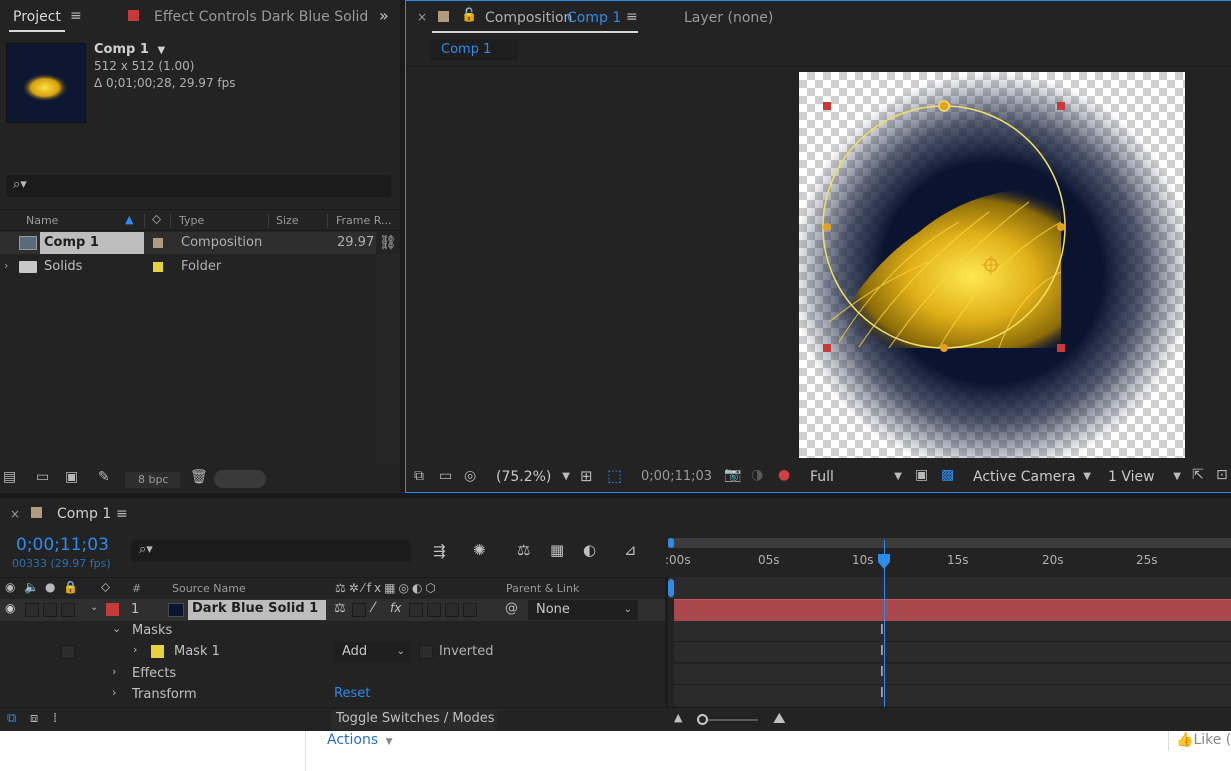 The width and height of the screenshot is (1231, 771). What do you see at coordinates (779, 718) in the screenshot?
I see `zoom-in-icon: ⛰` at bounding box center [779, 718].